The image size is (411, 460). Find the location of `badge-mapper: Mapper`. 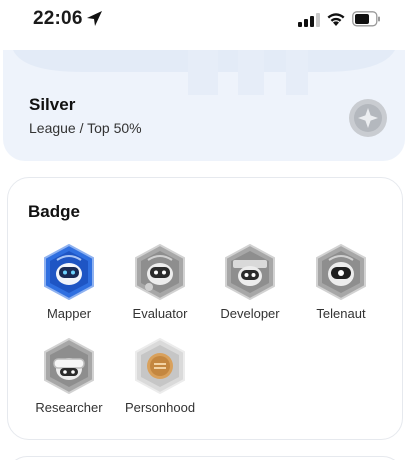

badge-mapper: Mapper is located at coordinates (68, 289).